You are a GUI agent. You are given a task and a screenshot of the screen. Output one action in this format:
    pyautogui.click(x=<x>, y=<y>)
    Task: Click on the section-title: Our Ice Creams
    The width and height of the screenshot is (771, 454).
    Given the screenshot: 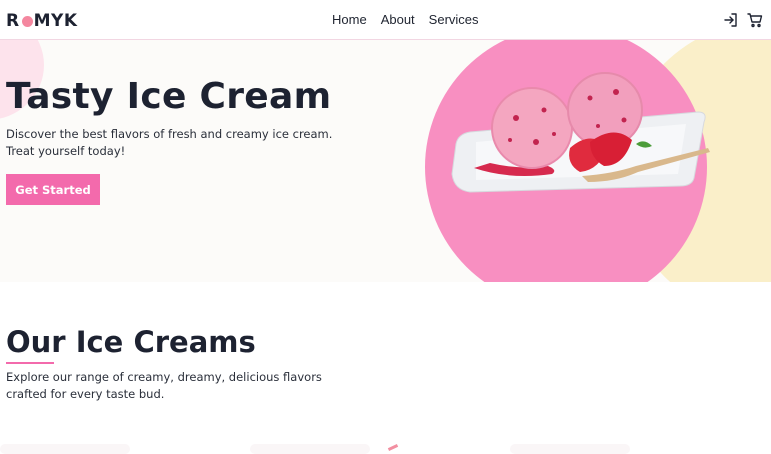 What is the action you would take?
    pyautogui.click(x=131, y=342)
    